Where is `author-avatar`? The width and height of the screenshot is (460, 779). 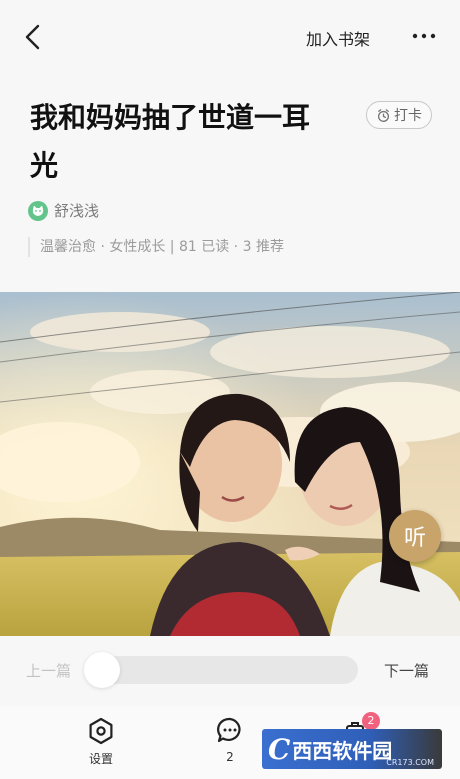 author-avatar is located at coordinates (38, 210).